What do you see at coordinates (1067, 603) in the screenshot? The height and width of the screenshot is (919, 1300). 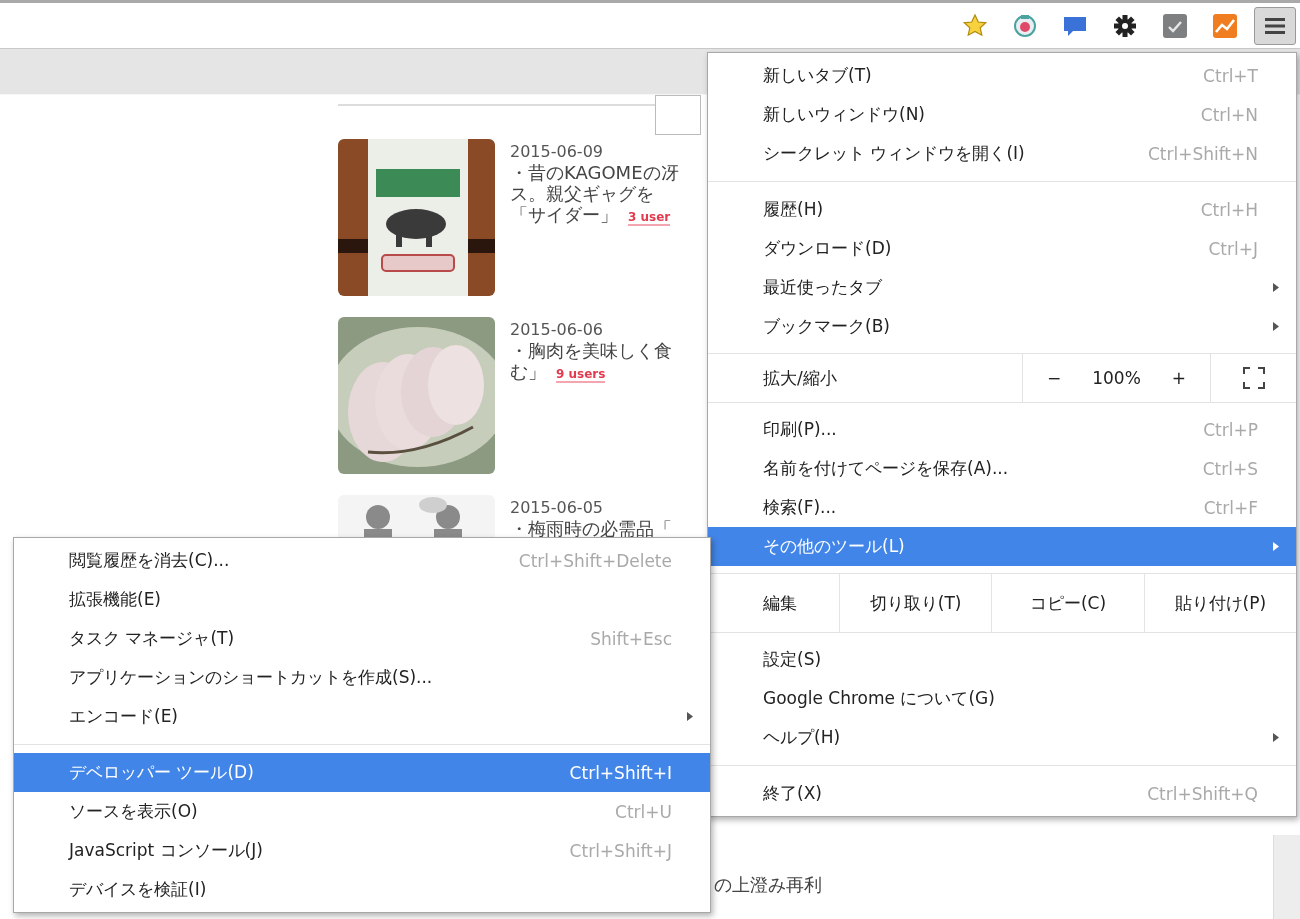 I see `edit-button: コピー(C)` at bounding box center [1067, 603].